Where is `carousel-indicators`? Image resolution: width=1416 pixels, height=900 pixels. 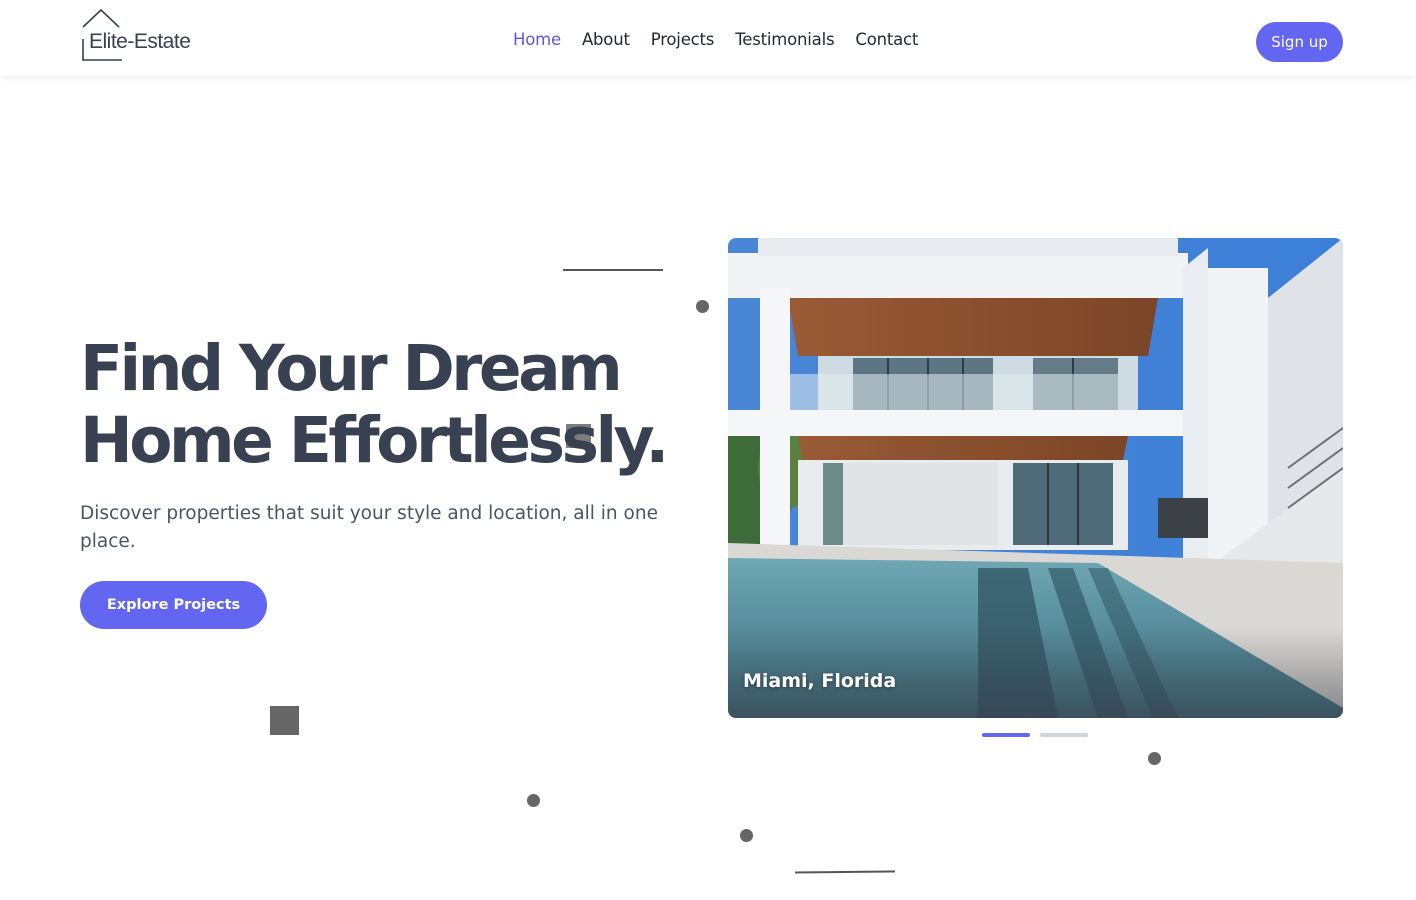 carousel-indicators is located at coordinates (1035, 735).